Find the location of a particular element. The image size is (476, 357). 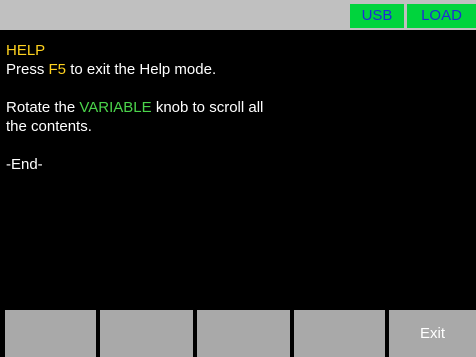

help-text: Press is located at coordinates (27, 69).